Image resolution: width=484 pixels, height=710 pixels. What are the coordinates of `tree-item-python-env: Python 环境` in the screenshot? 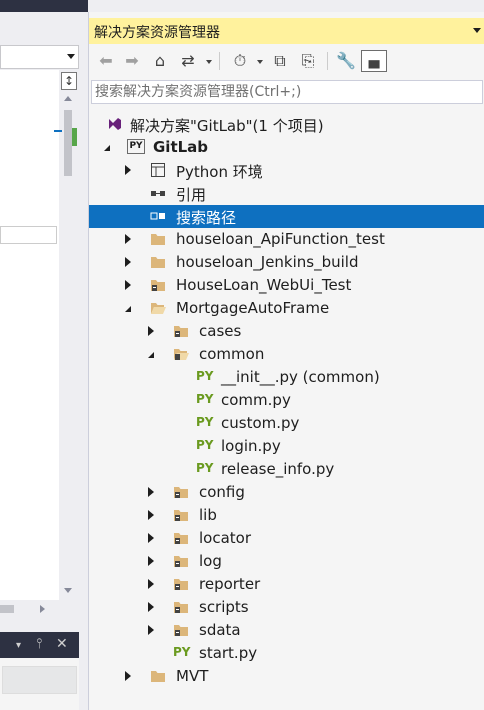 It's located at (286, 170).